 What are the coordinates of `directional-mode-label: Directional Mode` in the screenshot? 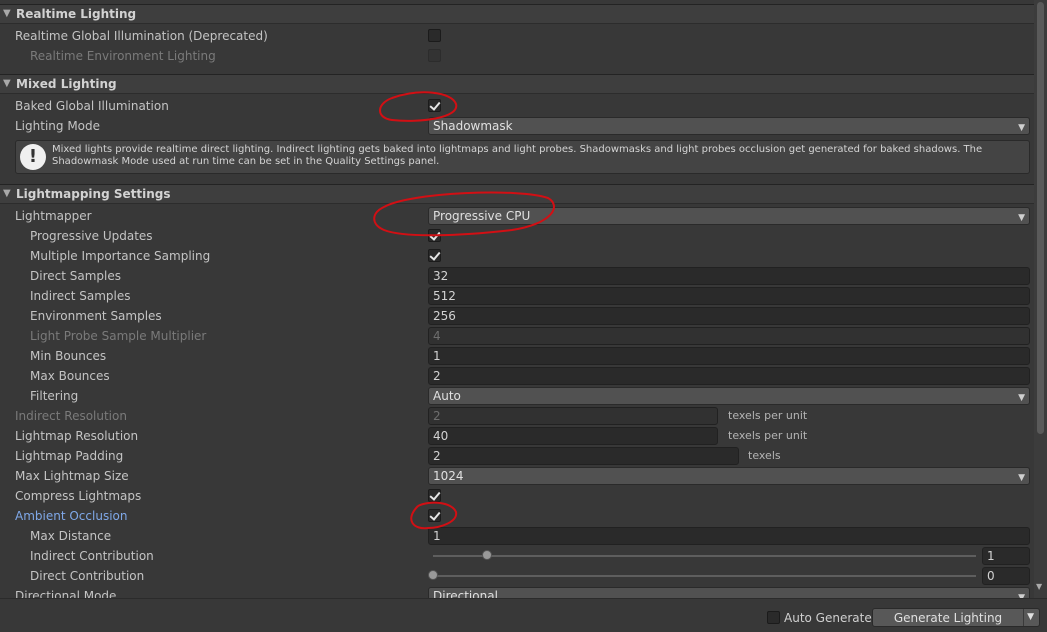 It's located at (66, 593).